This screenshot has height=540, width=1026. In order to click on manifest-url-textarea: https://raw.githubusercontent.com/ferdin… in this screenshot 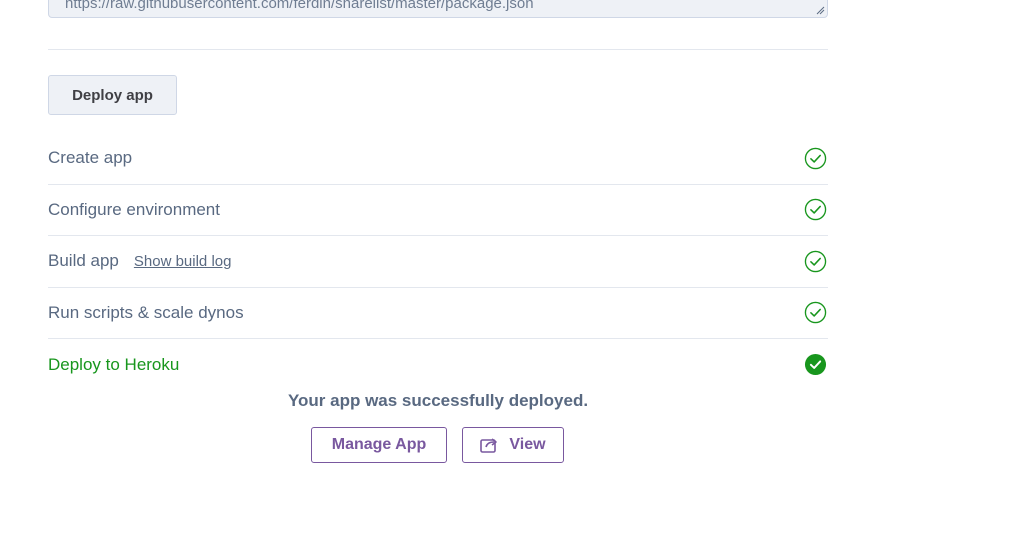, I will do `click(438, 9)`.